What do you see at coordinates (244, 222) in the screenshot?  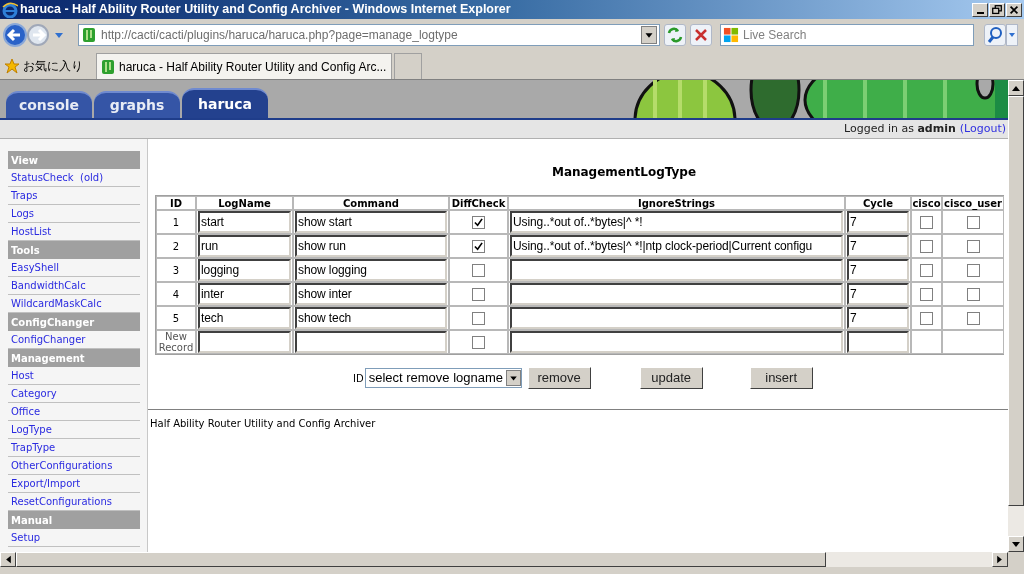 I see `input-field: start` at bounding box center [244, 222].